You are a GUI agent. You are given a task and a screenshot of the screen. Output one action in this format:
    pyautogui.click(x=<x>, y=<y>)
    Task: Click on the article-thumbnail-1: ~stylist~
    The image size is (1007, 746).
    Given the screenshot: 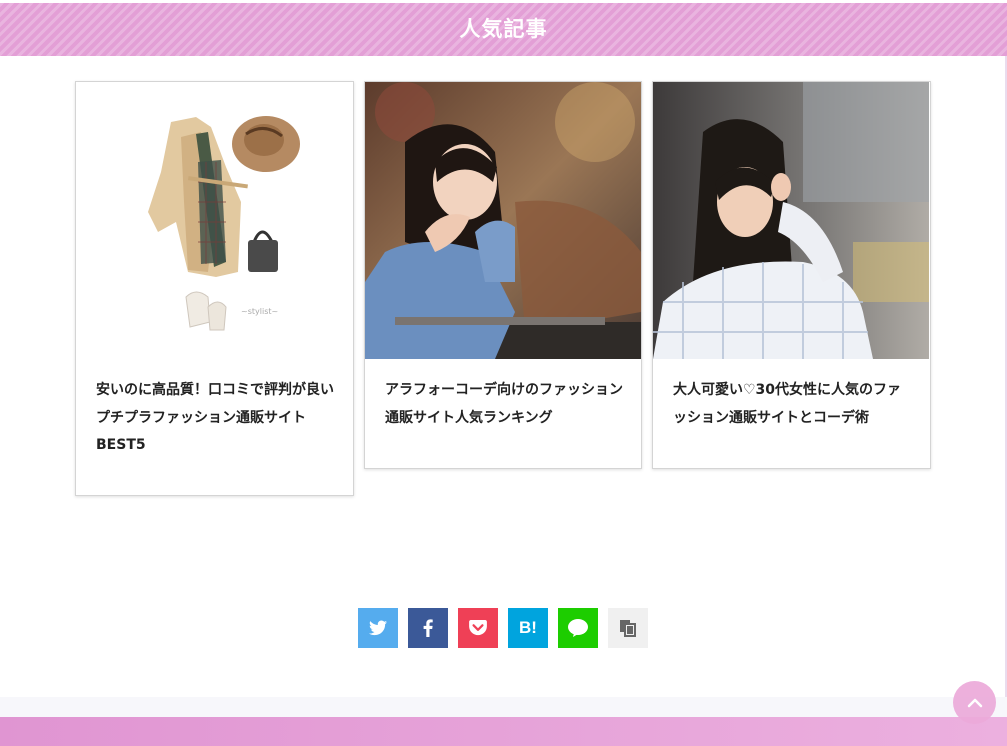 What is the action you would take?
    pyautogui.click(x=214, y=220)
    